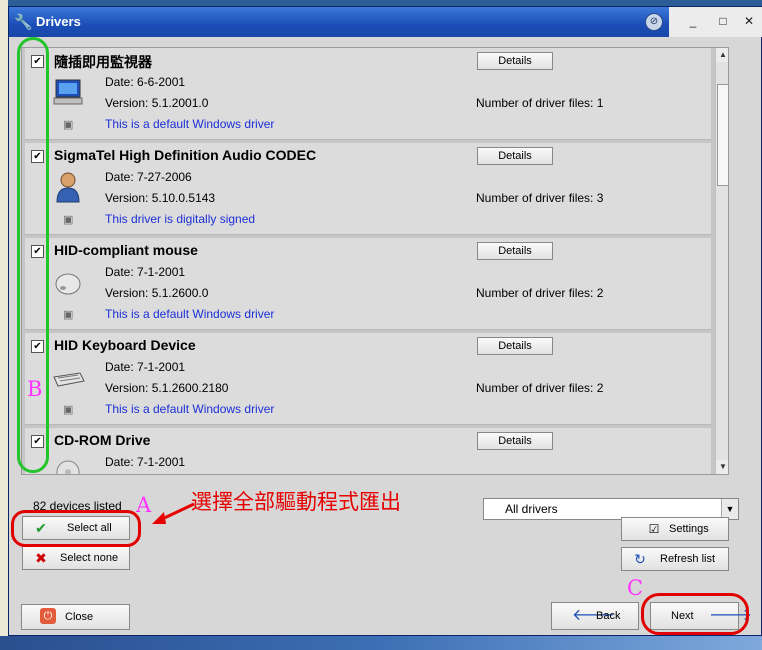 This screenshot has height=650, width=762. I want to click on back-button: 🡐 Back, so click(595, 616).